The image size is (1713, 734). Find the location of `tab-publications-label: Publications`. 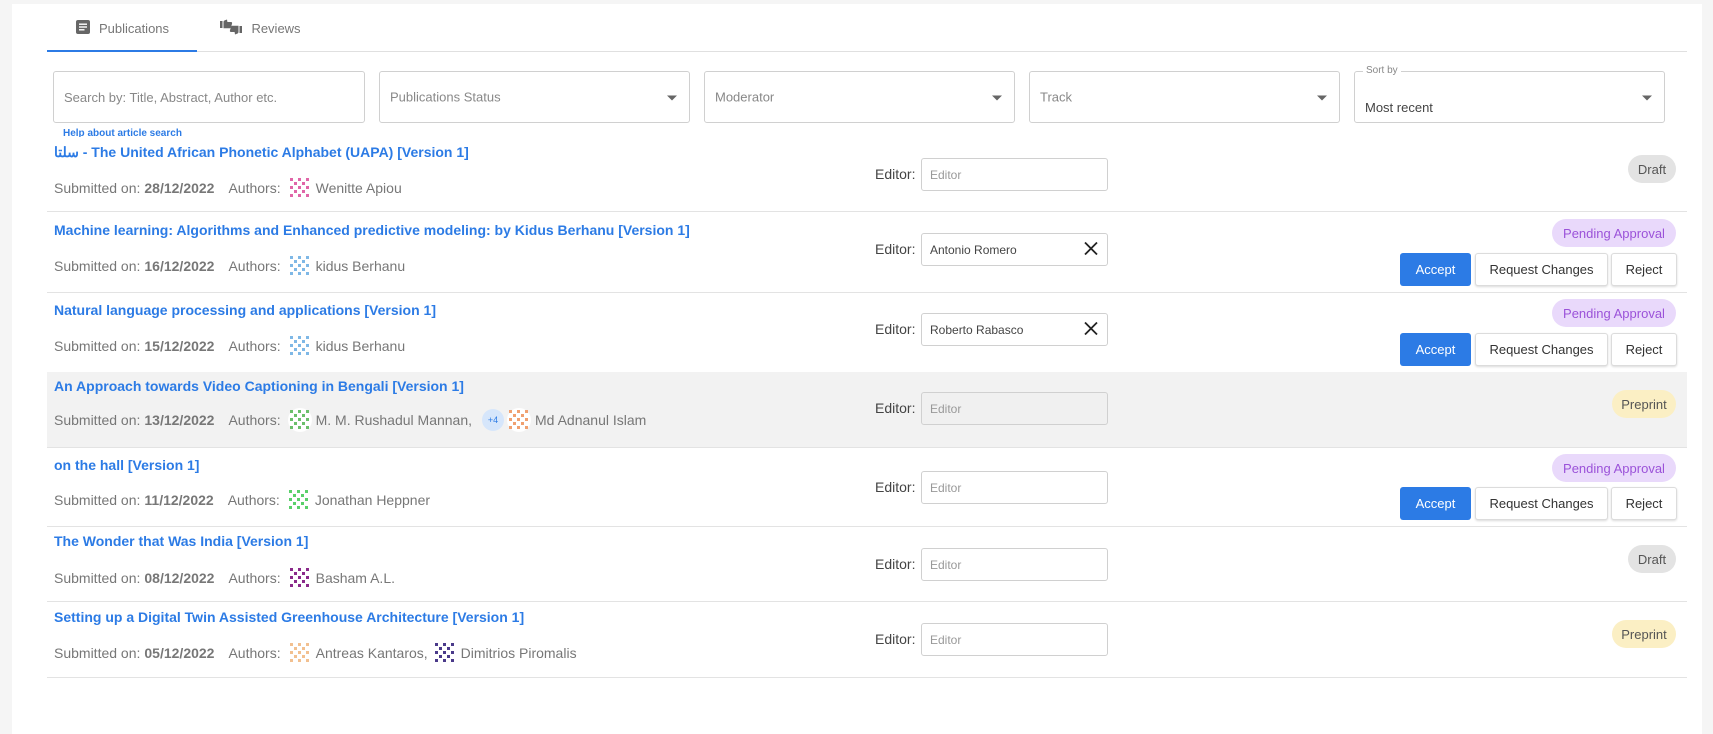

tab-publications-label: Publications is located at coordinates (134, 28).